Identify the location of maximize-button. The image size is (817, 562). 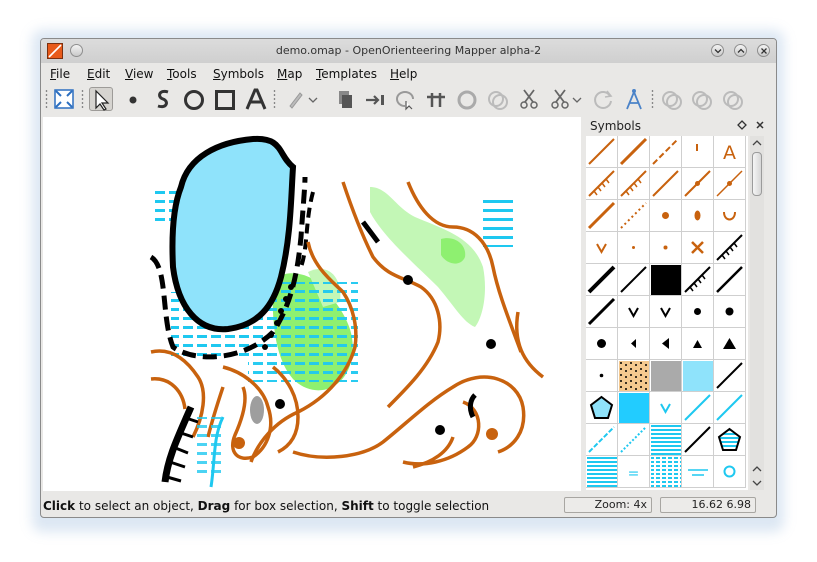
(740, 50).